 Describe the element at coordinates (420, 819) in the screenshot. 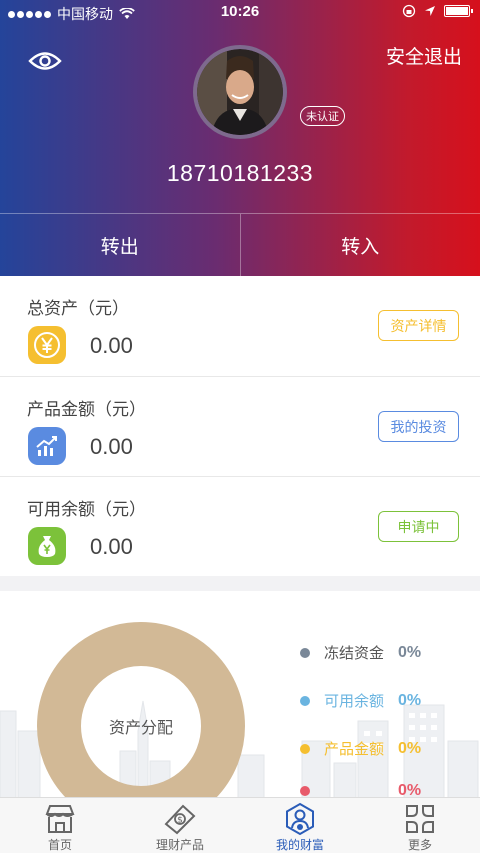

I see `grid-more-icon` at that location.